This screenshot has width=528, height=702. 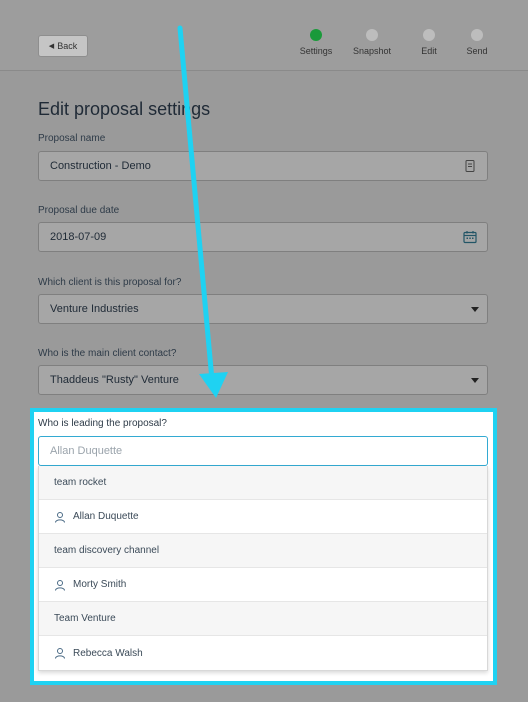 I want to click on contact-select: Thaddeus "Rusty" Venture, so click(x=263, y=380).